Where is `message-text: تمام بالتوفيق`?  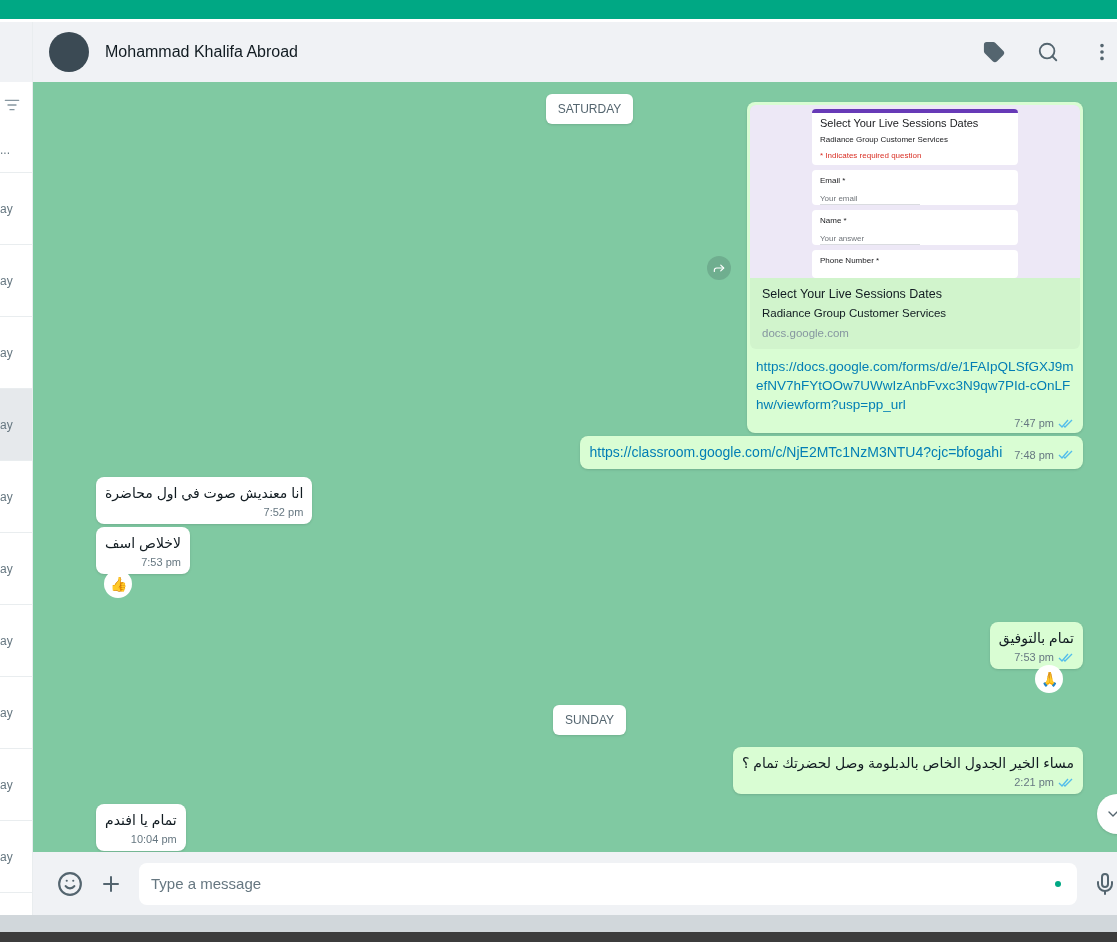 message-text: تمام بالتوفيق is located at coordinates (1036, 638).